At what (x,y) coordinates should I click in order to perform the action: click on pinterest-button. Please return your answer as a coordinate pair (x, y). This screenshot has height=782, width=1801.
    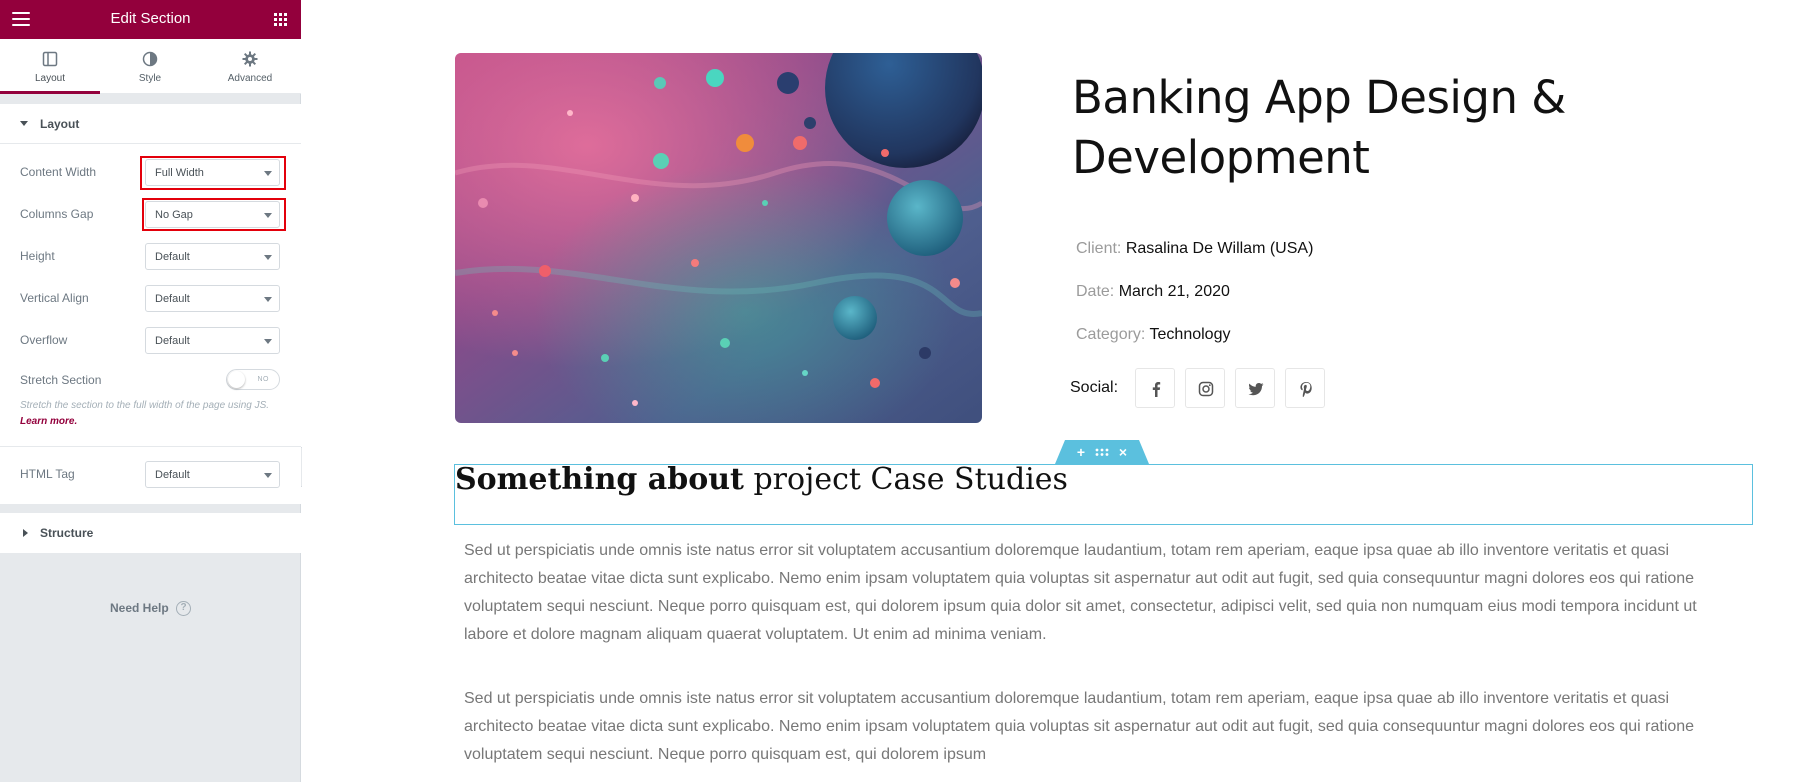
    Looking at the image, I should click on (1305, 388).